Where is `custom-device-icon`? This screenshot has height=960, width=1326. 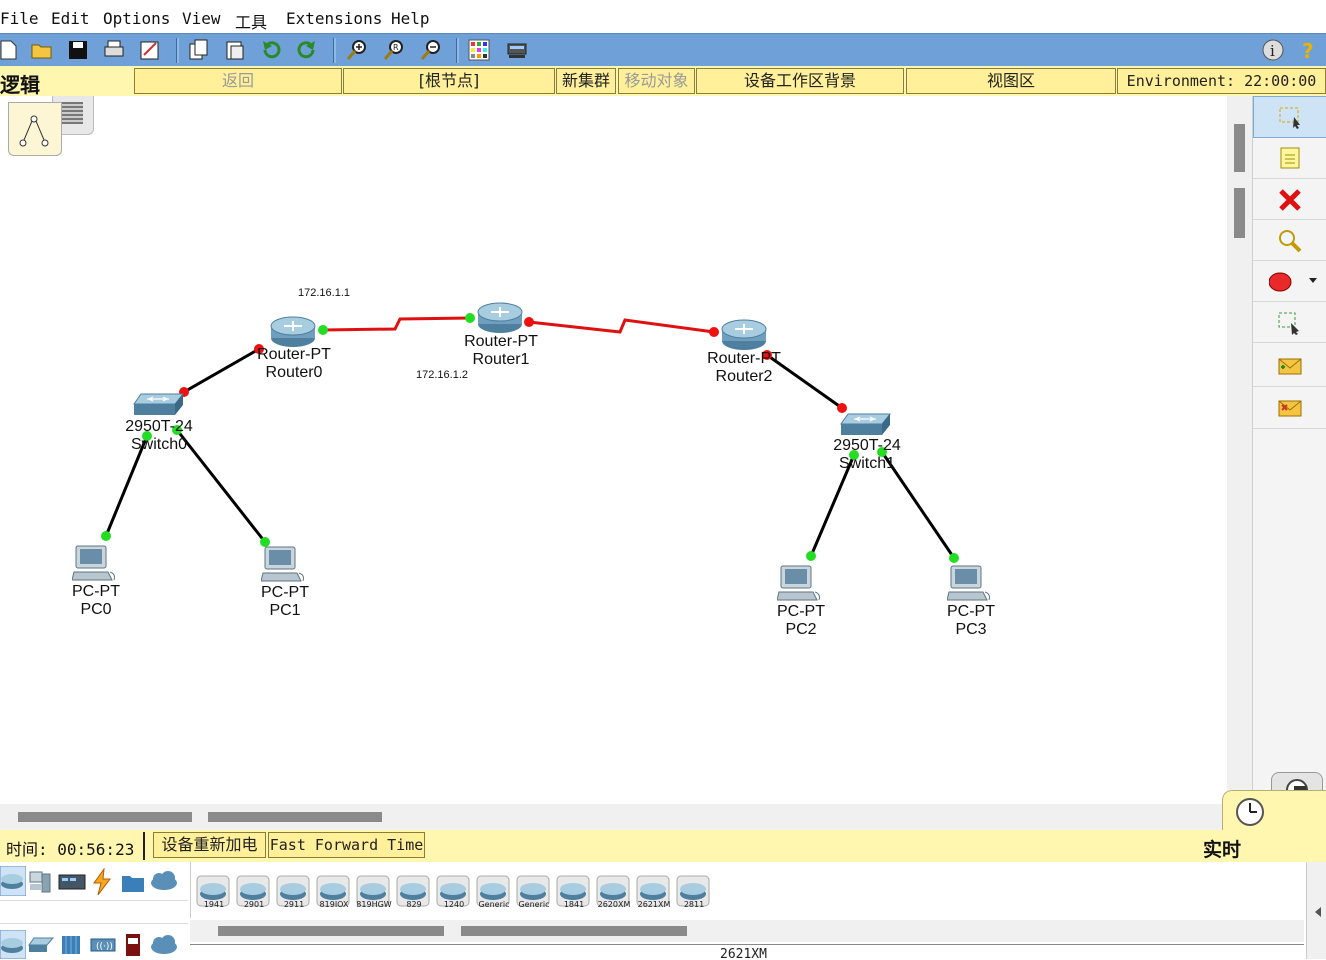 custom-device-icon is located at coordinates (517, 50).